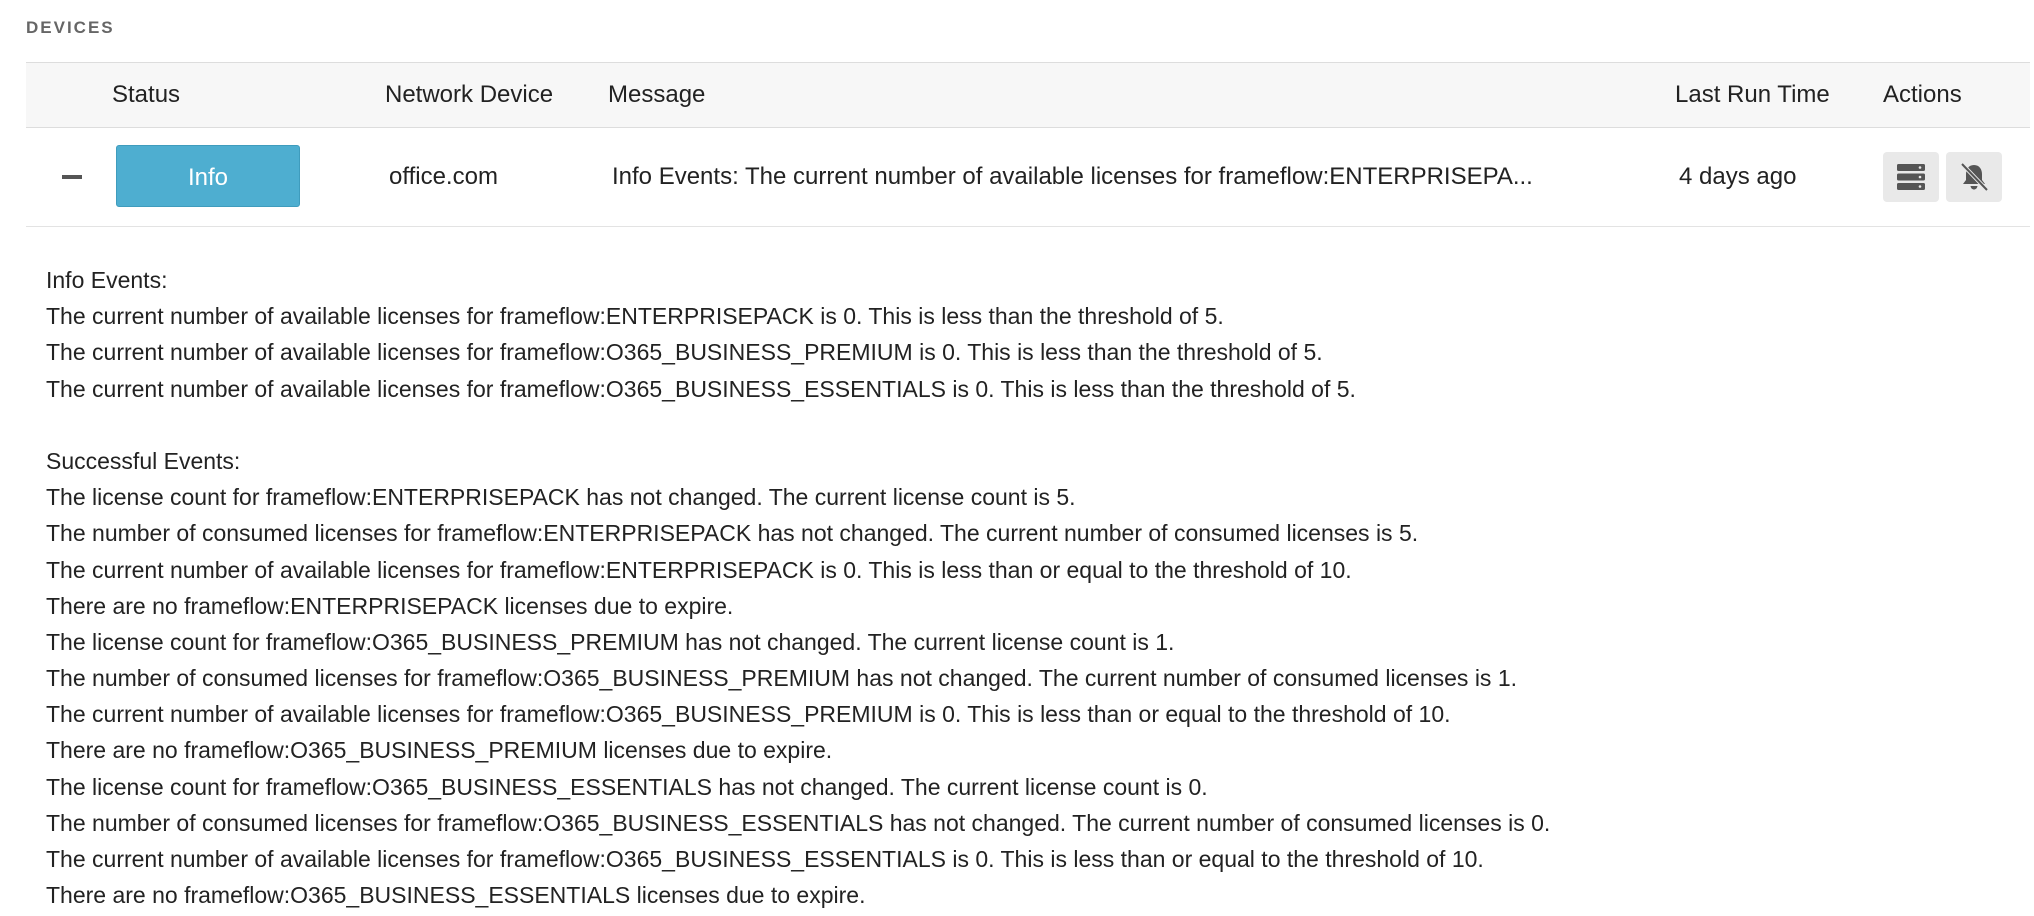  What do you see at coordinates (107, 280) in the screenshot?
I see `info-events-heading: Info Events:` at bounding box center [107, 280].